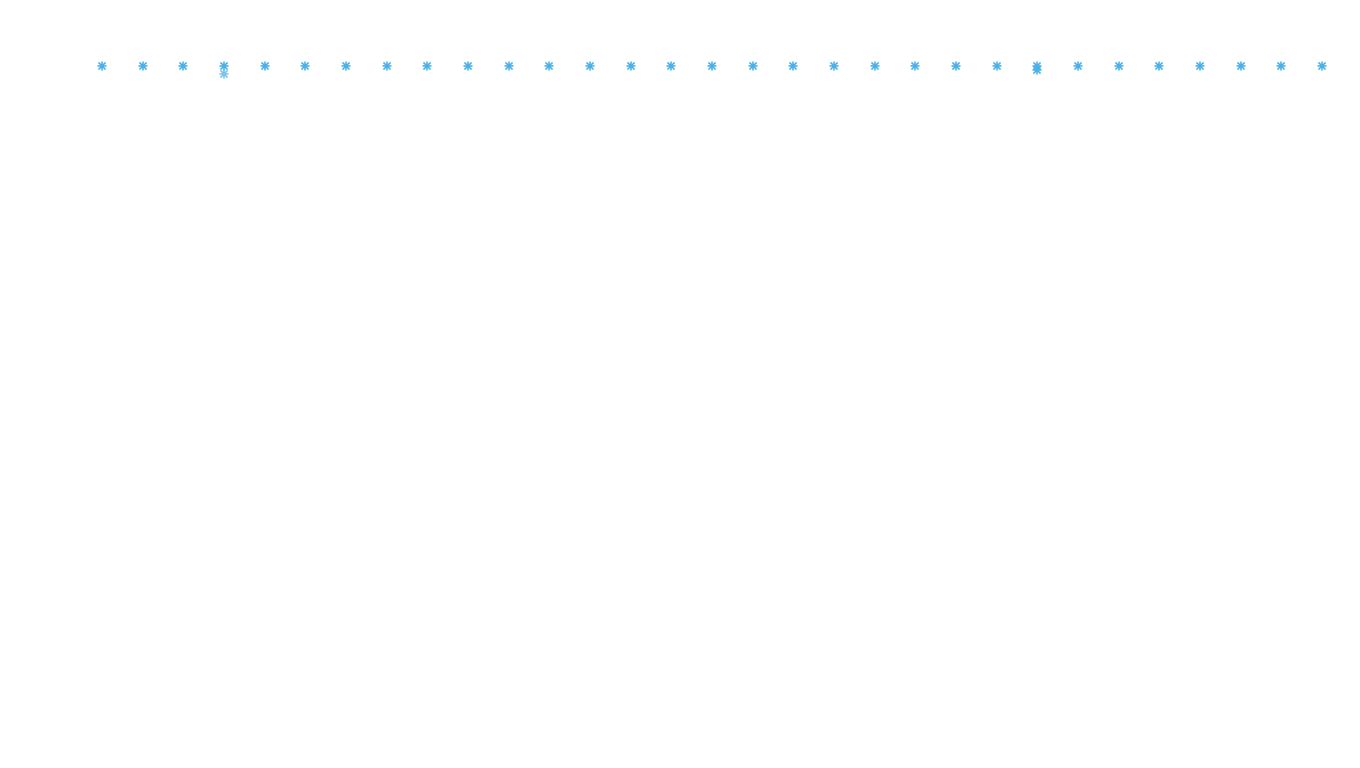 The width and height of the screenshot is (1360, 768). I want to click on asterisk-marker-secondary, so click(224, 74).